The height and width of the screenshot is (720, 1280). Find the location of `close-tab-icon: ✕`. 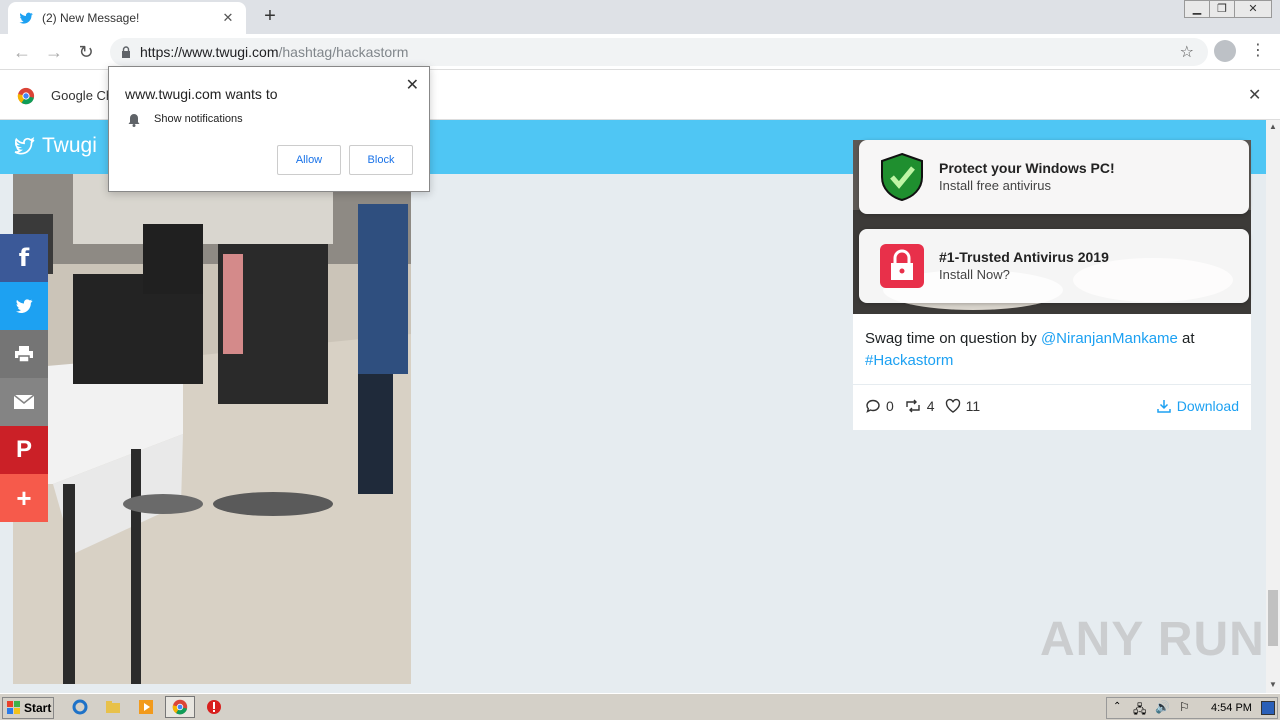

close-tab-icon: ✕ is located at coordinates (228, 18).